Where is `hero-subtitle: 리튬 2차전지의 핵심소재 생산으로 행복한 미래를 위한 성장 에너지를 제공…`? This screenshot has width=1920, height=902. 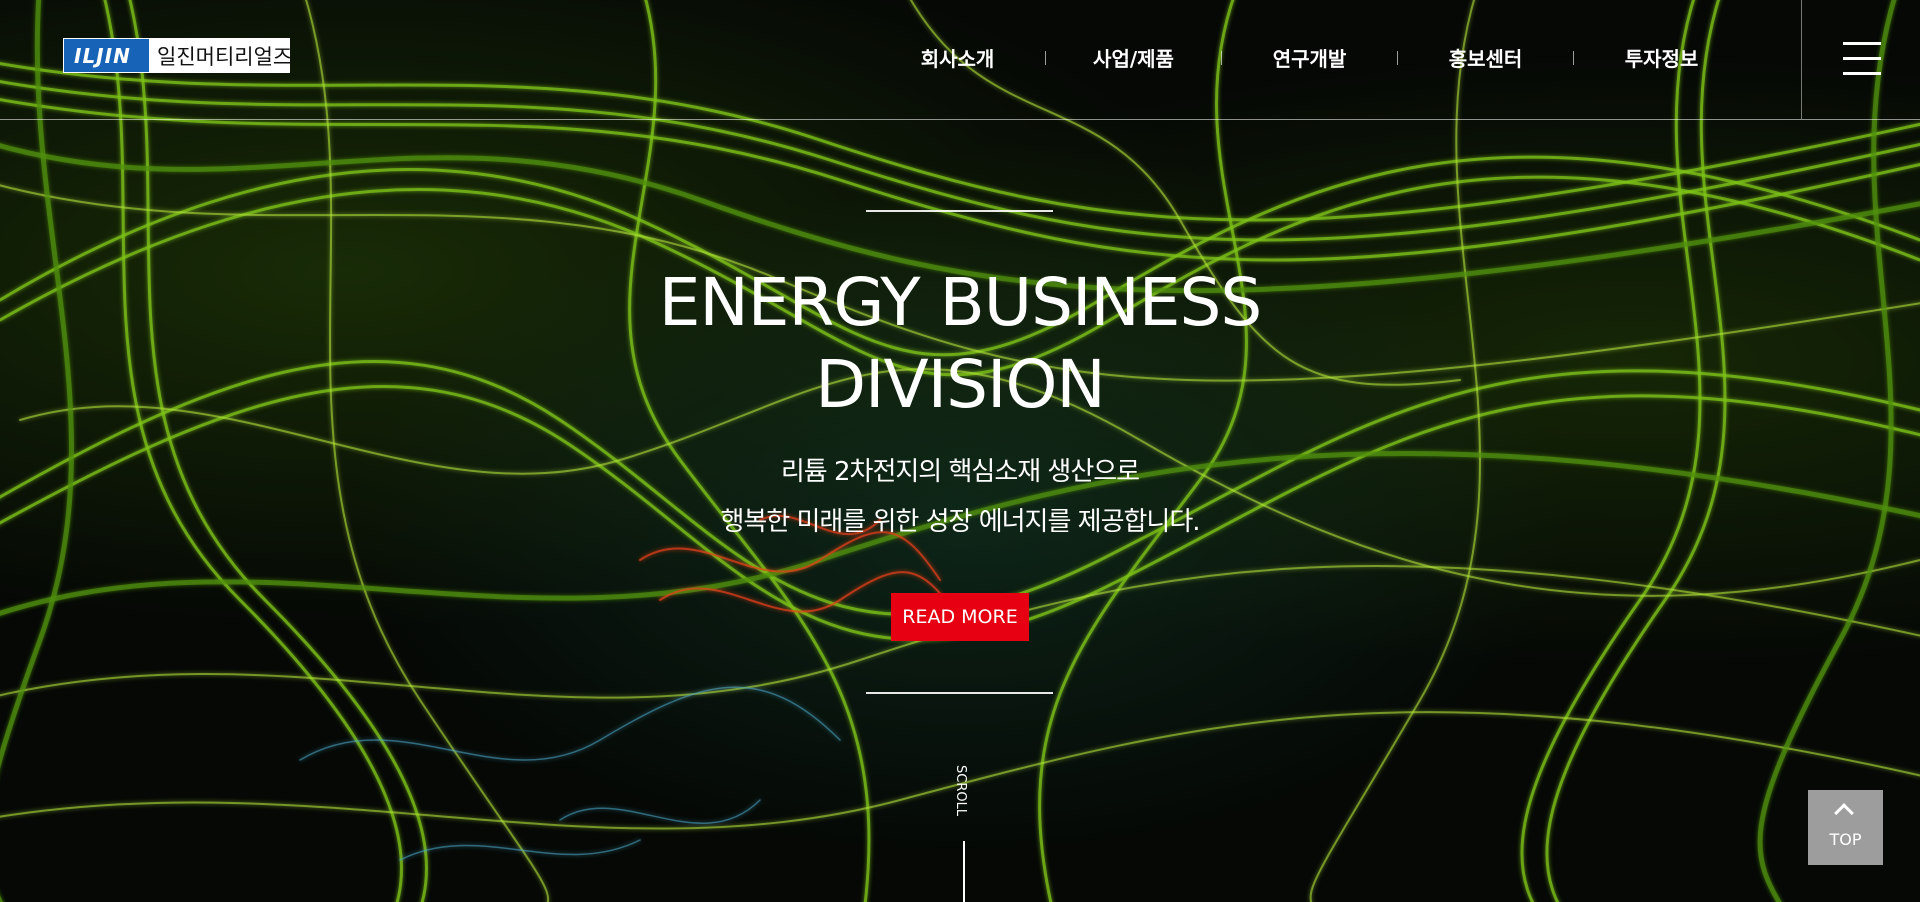 hero-subtitle: 리튬 2차전지의 핵심소재 생산으로 행복한 미래를 위한 성장 에너지를 제공… is located at coordinates (960, 497).